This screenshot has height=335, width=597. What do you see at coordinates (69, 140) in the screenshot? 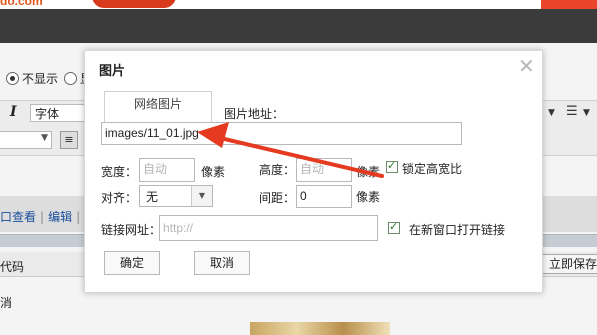
I see `align-left-icon: ≡` at bounding box center [69, 140].